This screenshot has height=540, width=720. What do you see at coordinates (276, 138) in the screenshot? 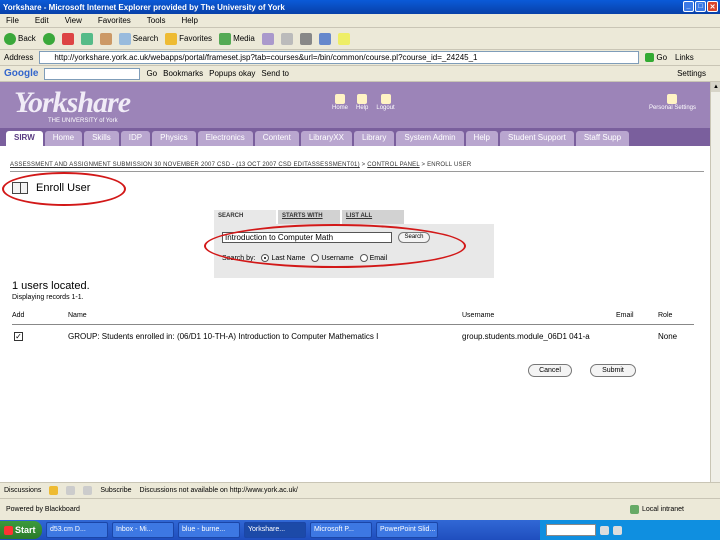
I see `tab-content: Content` at bounding box center [276, 138].